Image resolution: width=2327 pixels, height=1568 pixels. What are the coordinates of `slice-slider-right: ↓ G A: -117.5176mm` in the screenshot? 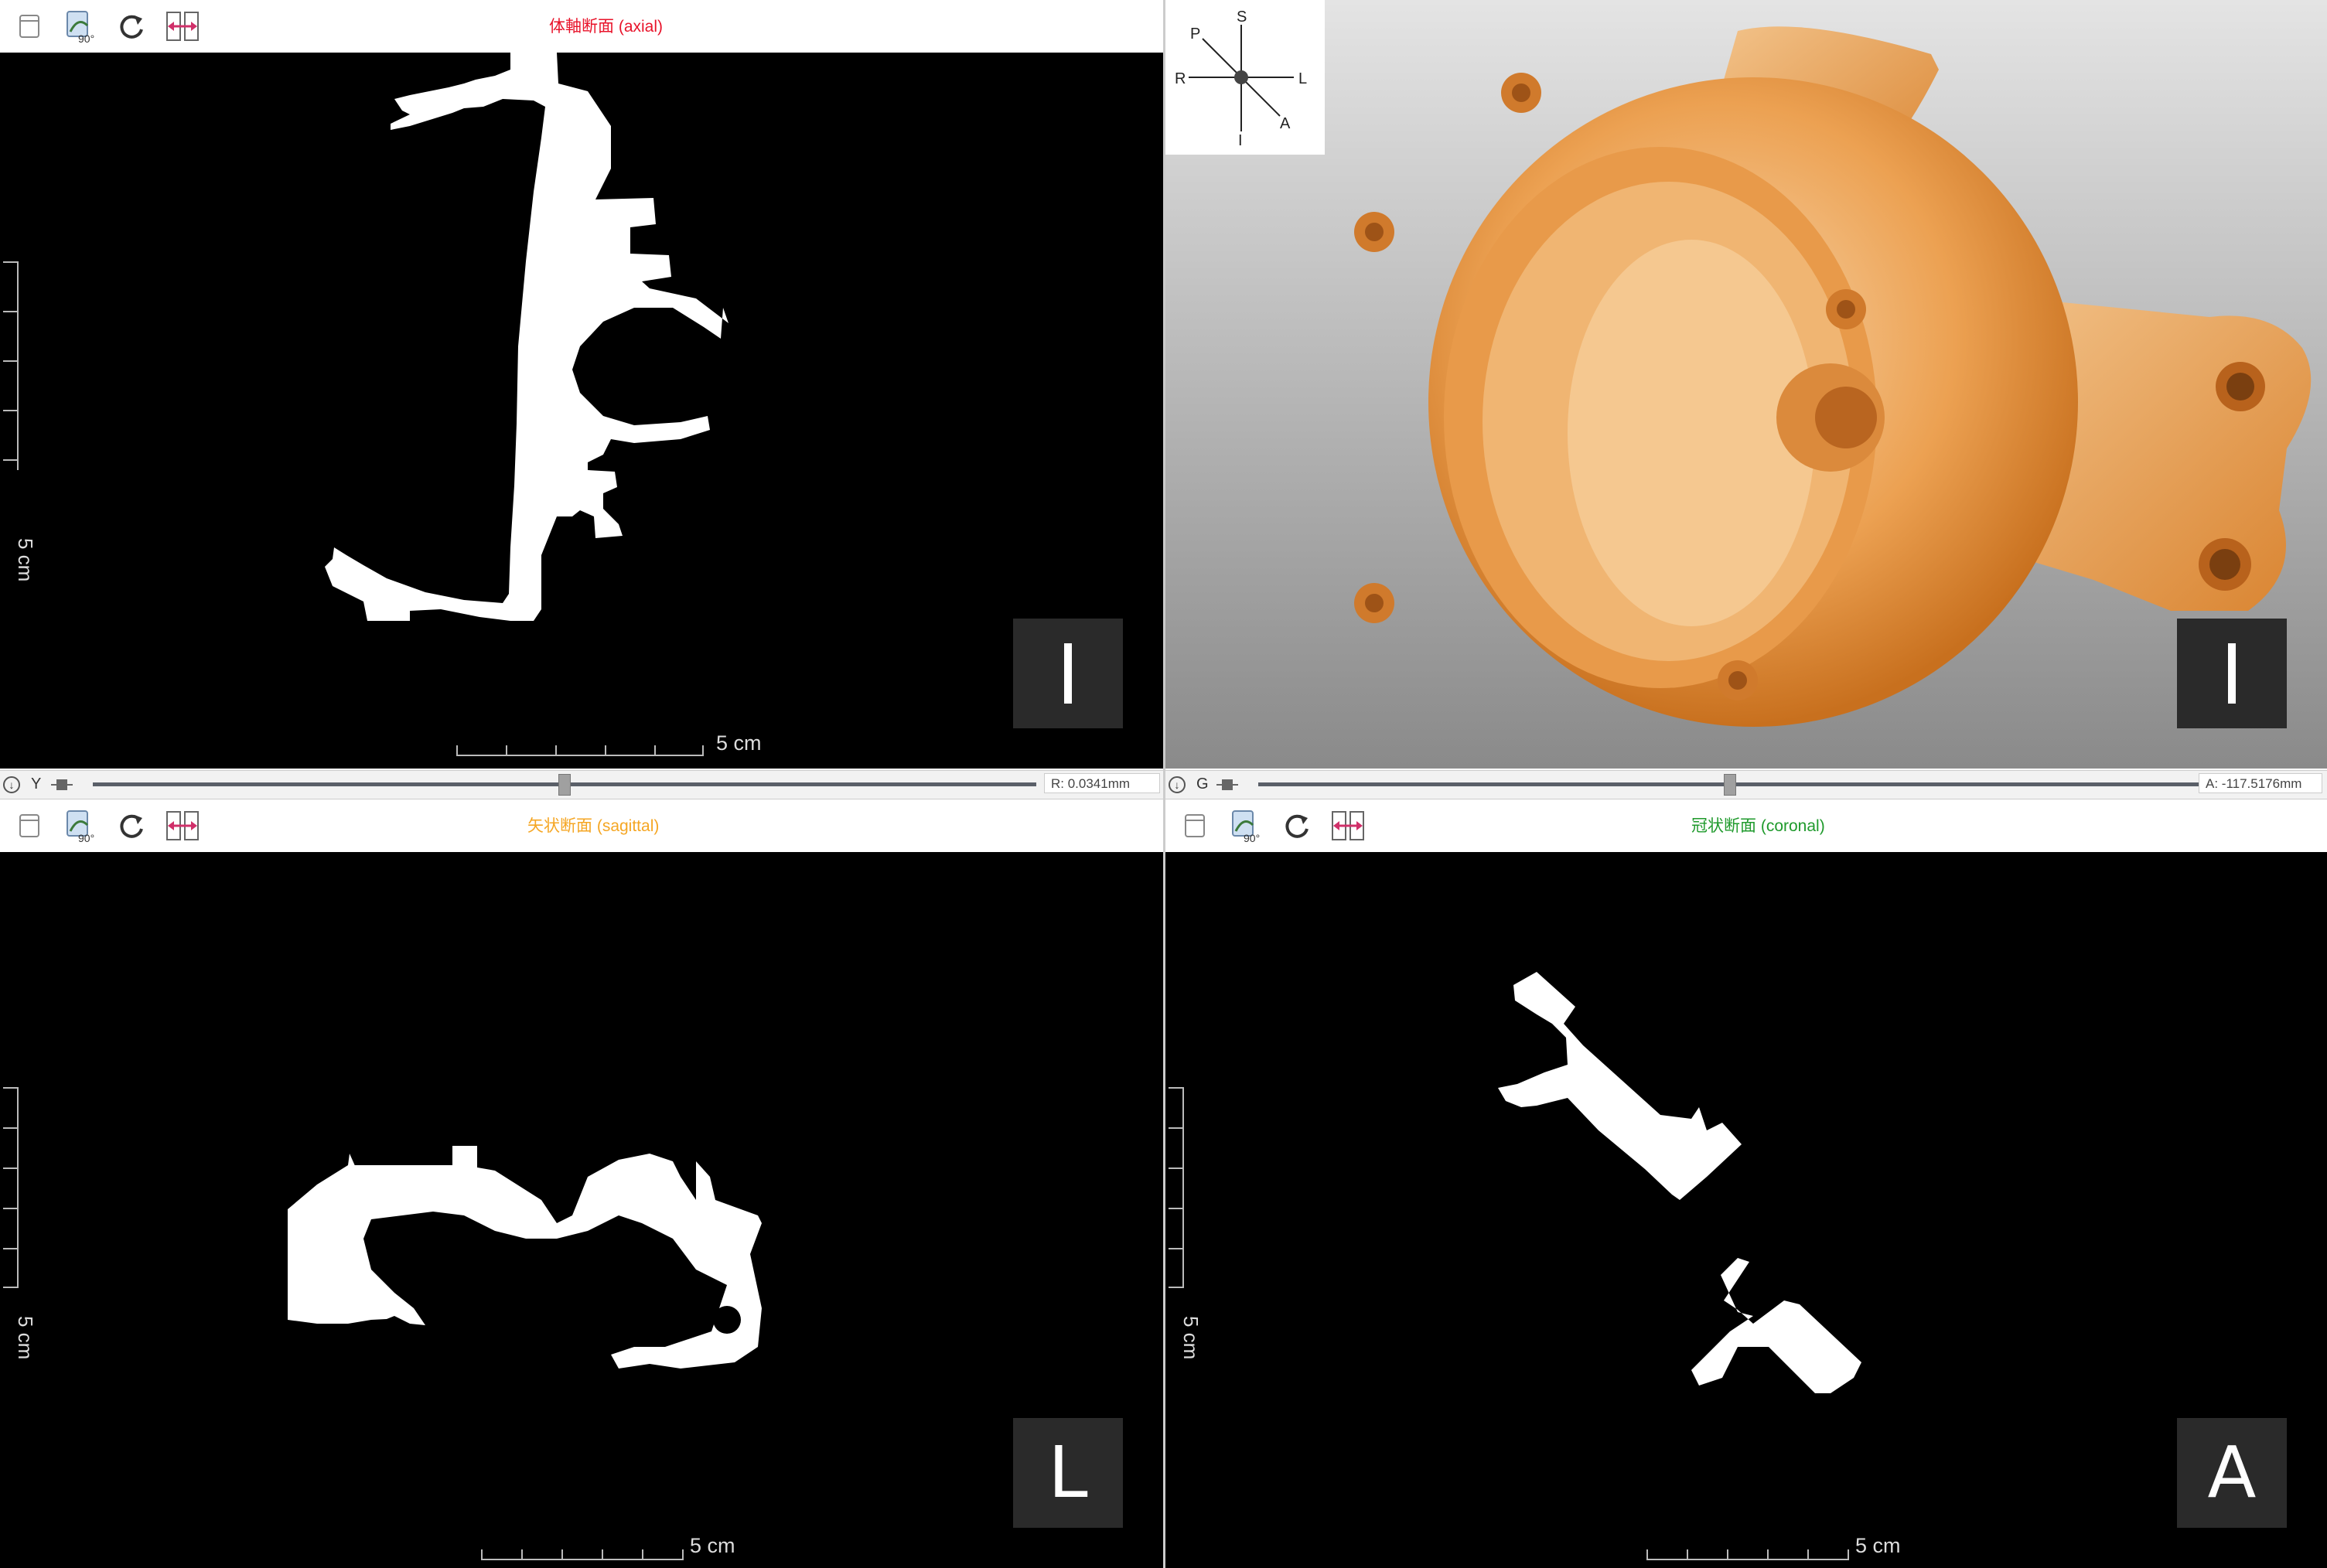 It's located at (1746, 784).